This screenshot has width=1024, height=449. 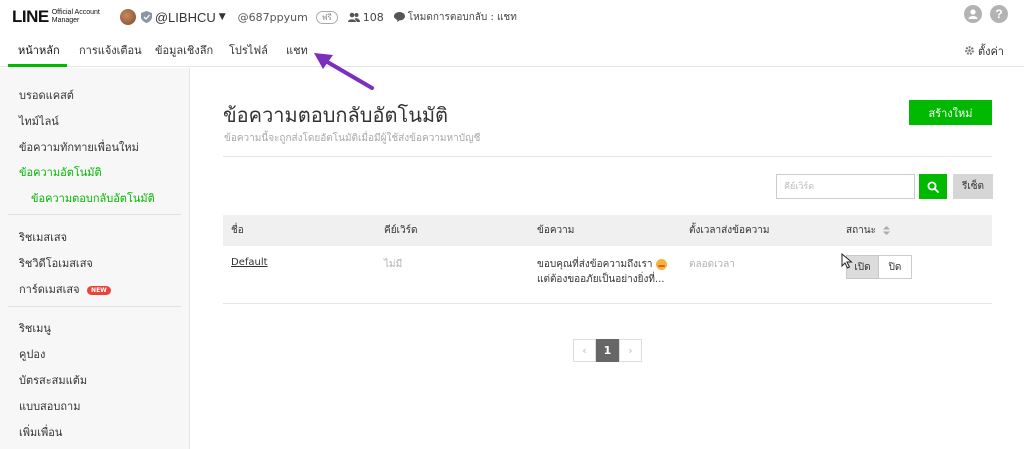 I want to click on settings-link: ตั้งค่า, so click(x=984, y=50).